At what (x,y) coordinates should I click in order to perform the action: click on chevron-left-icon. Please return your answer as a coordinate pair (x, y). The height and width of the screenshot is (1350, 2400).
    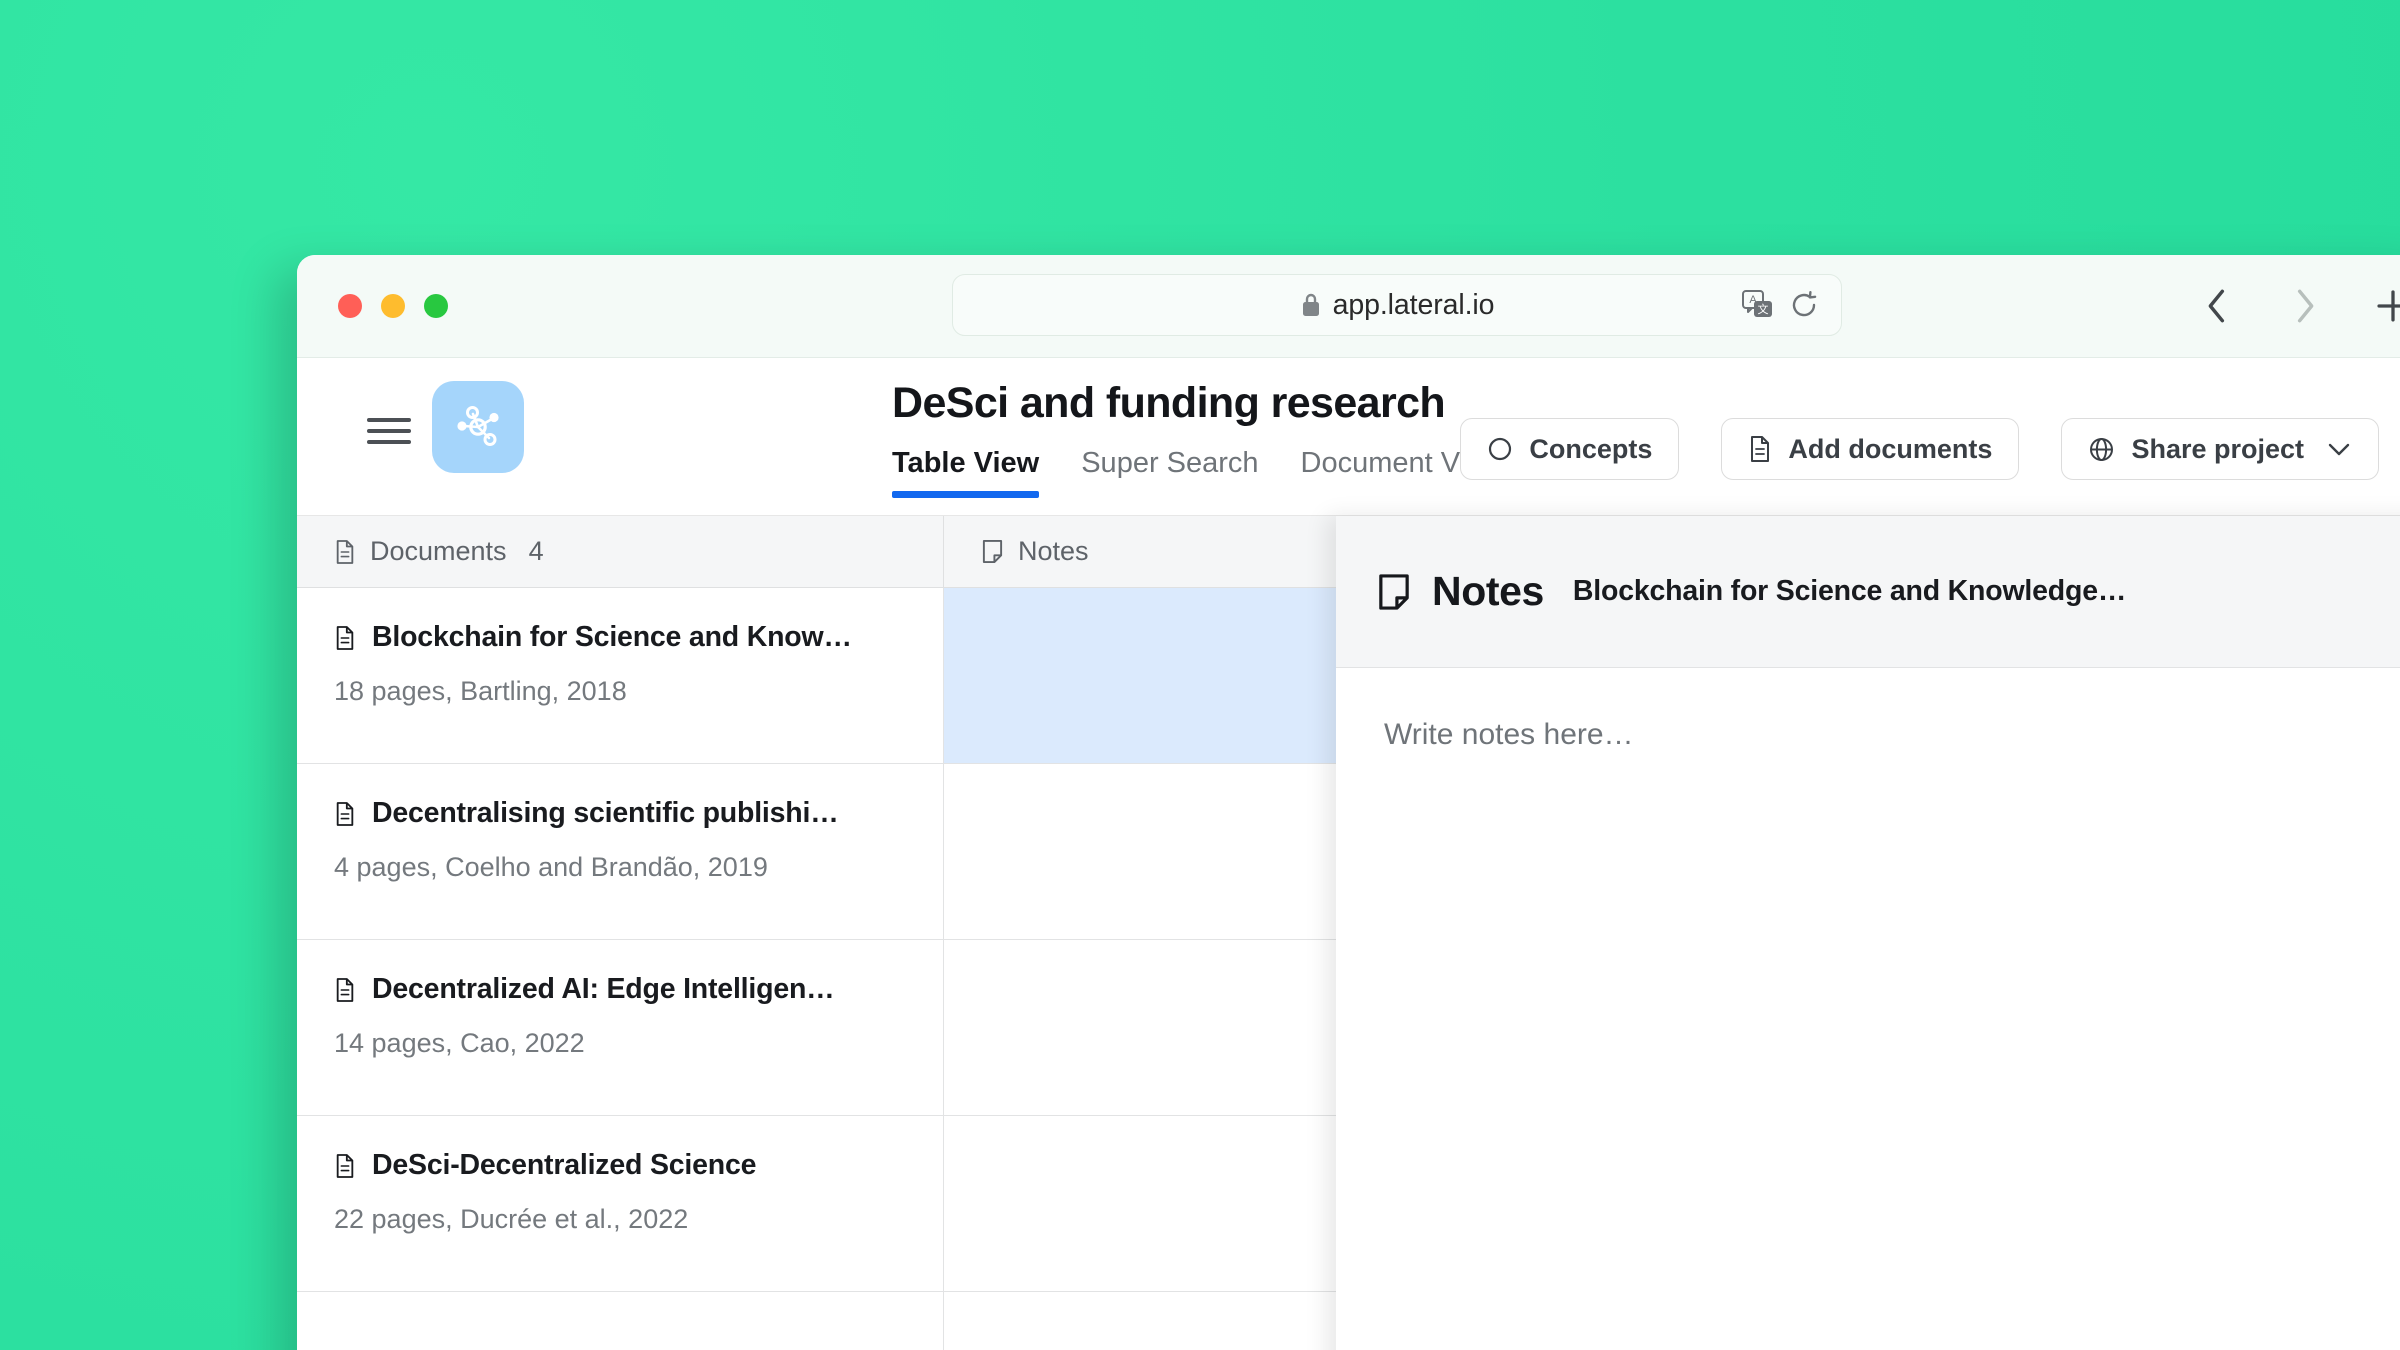
    Looking at the image, I should click on (2216, 306).